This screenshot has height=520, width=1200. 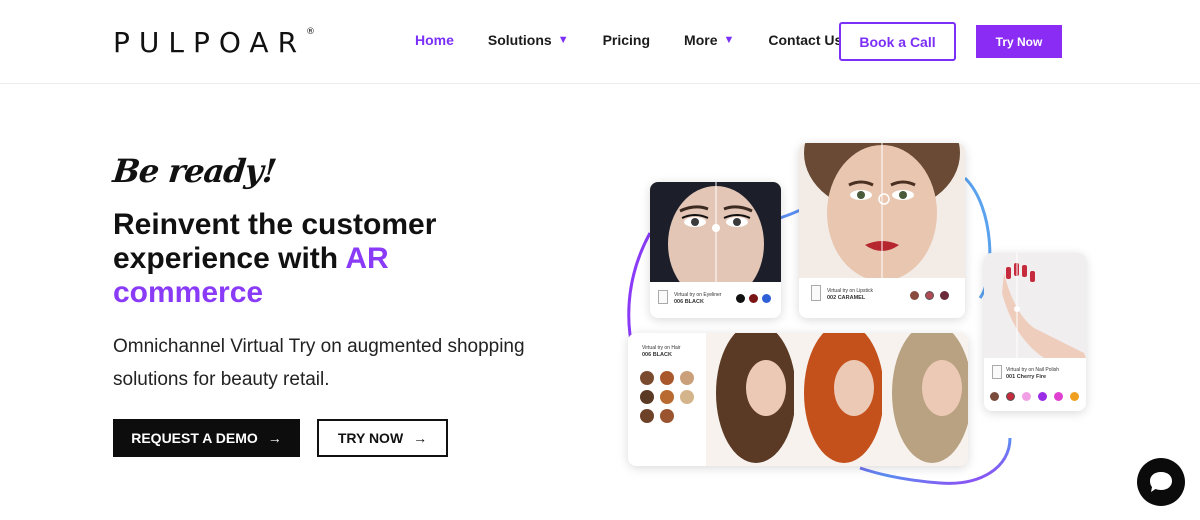 What do you see at coordinates (805, 40) in the screenshot?
I see `nav-contact-us: Contact Us` at bounding box center [805, 40].